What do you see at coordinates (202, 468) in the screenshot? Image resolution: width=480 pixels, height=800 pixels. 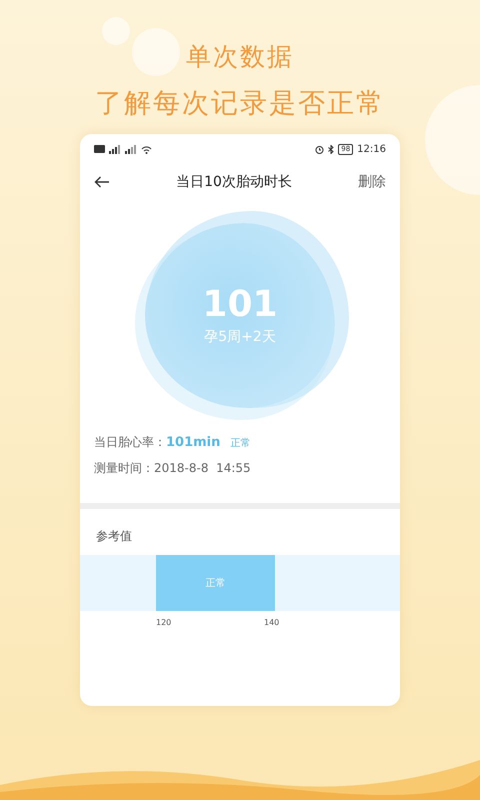 I see `field-value: 2018-8-8 14:55` at bounding box center [202, 468].